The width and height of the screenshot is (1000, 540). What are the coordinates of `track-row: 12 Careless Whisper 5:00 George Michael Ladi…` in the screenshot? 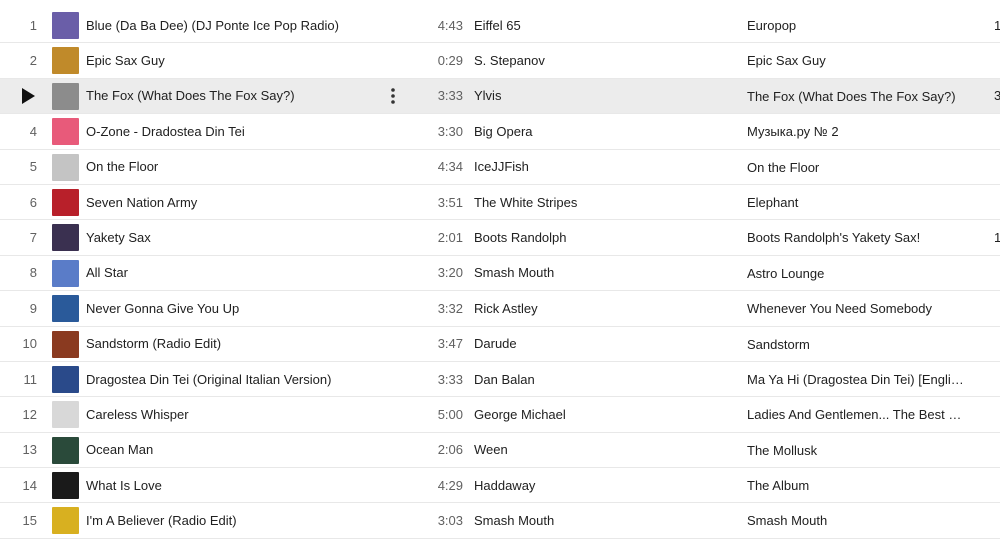 It's located at (500, 415).